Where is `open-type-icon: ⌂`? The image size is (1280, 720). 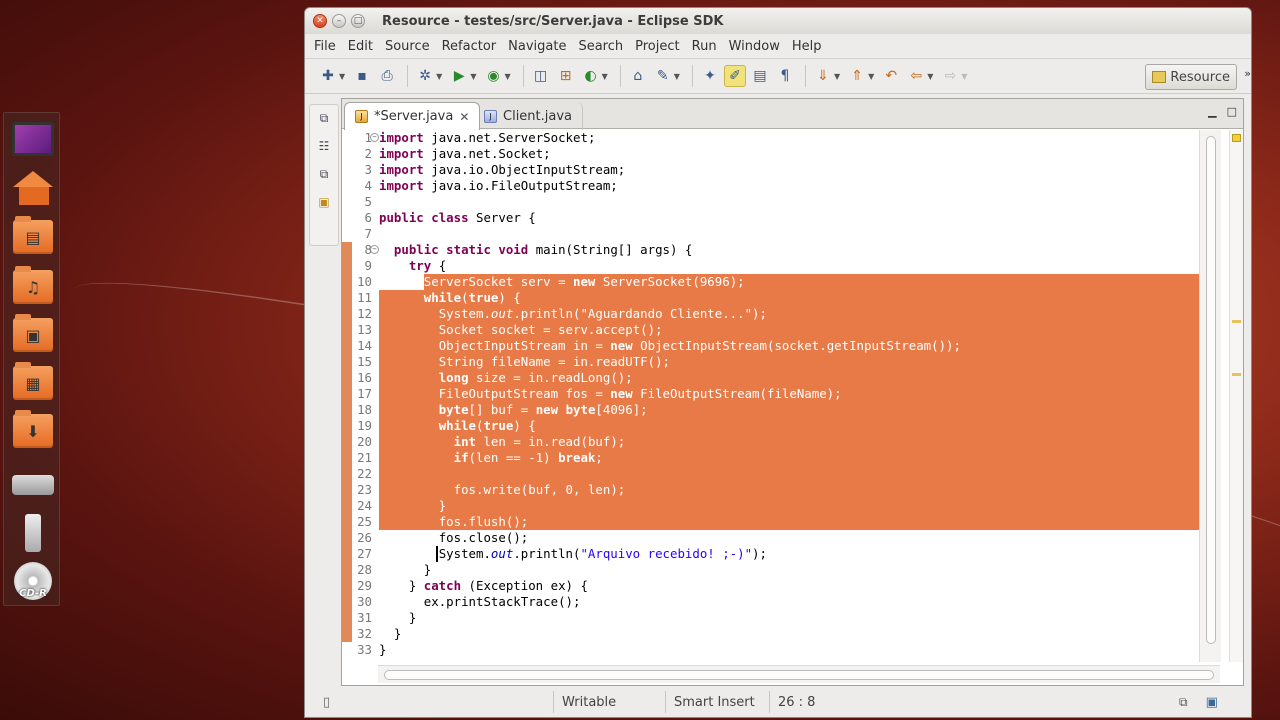
open-type-icon: ⌂ is located at coordinates (638, 76).